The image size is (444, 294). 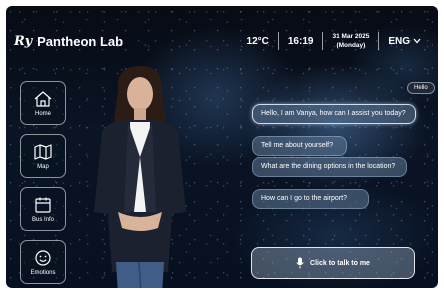 I want to click on chevron-down-icon, so click(x=417, y=41).